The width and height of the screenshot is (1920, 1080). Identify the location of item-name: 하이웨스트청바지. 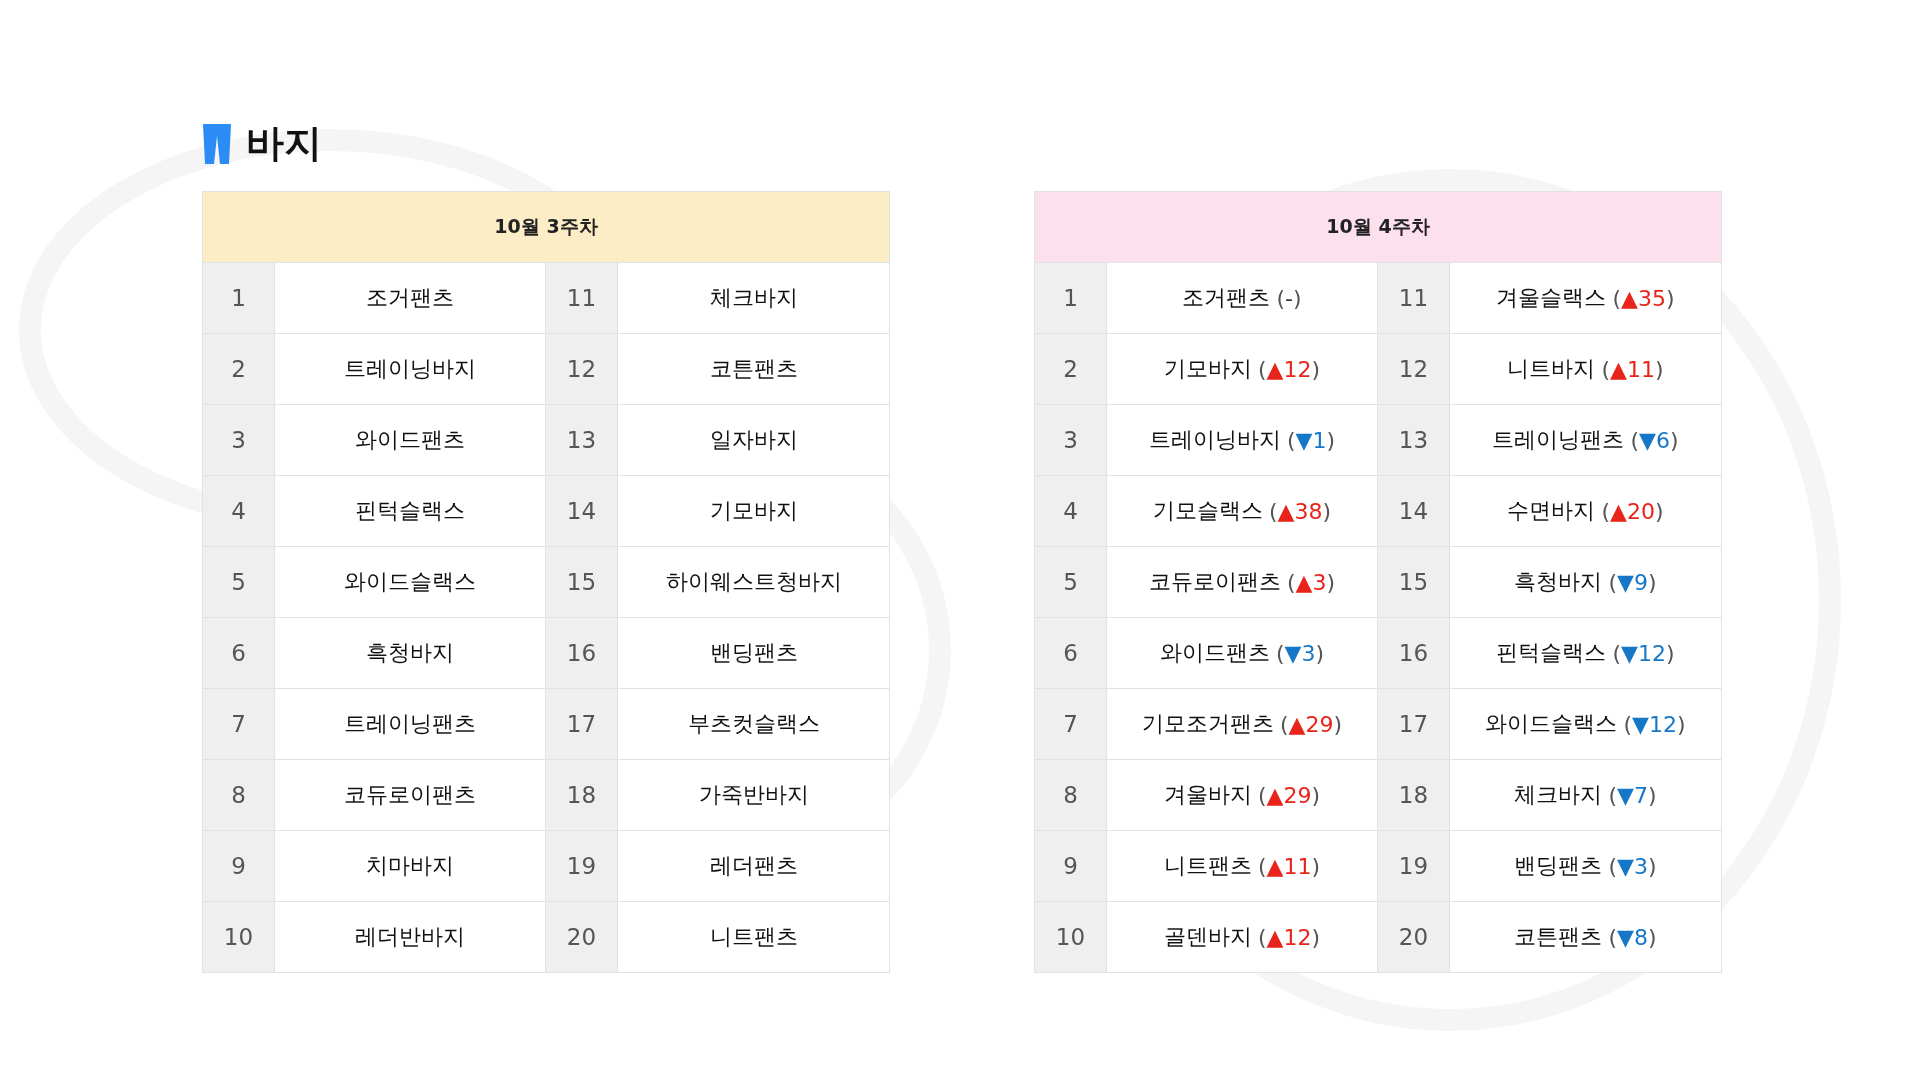
(753, 582).